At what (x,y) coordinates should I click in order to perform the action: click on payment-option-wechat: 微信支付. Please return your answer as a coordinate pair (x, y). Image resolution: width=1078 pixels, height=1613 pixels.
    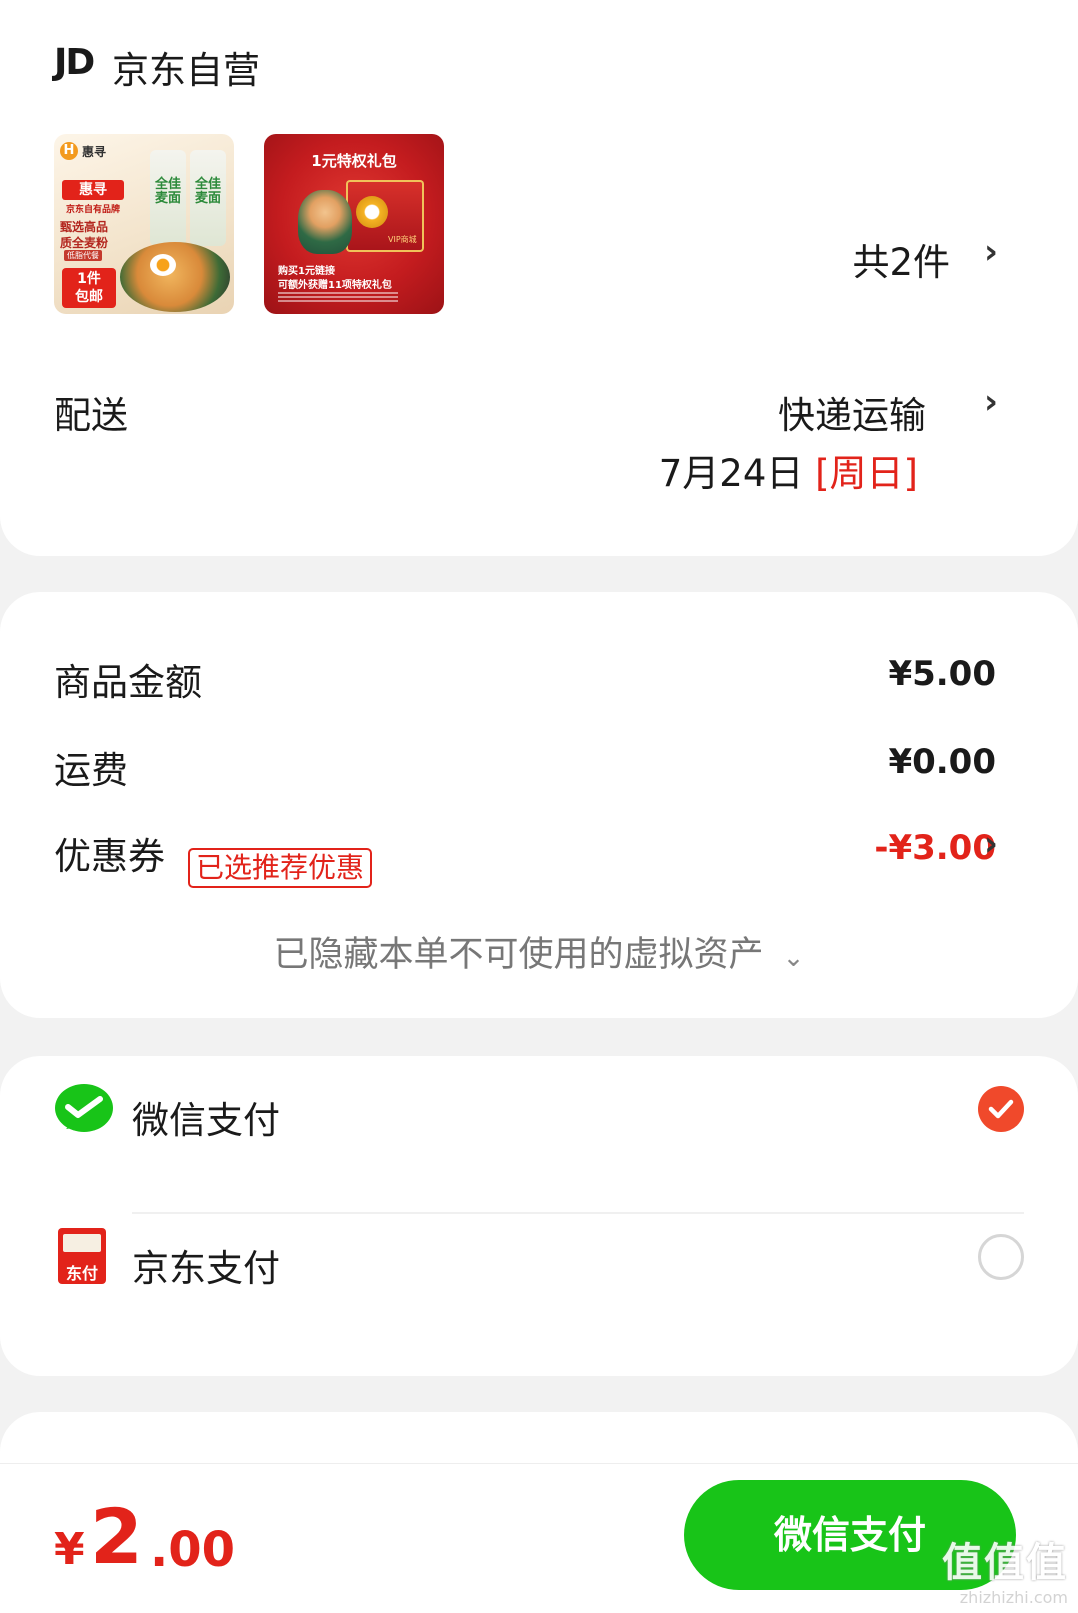
    Looking at the image, I should click on (539, 1131).